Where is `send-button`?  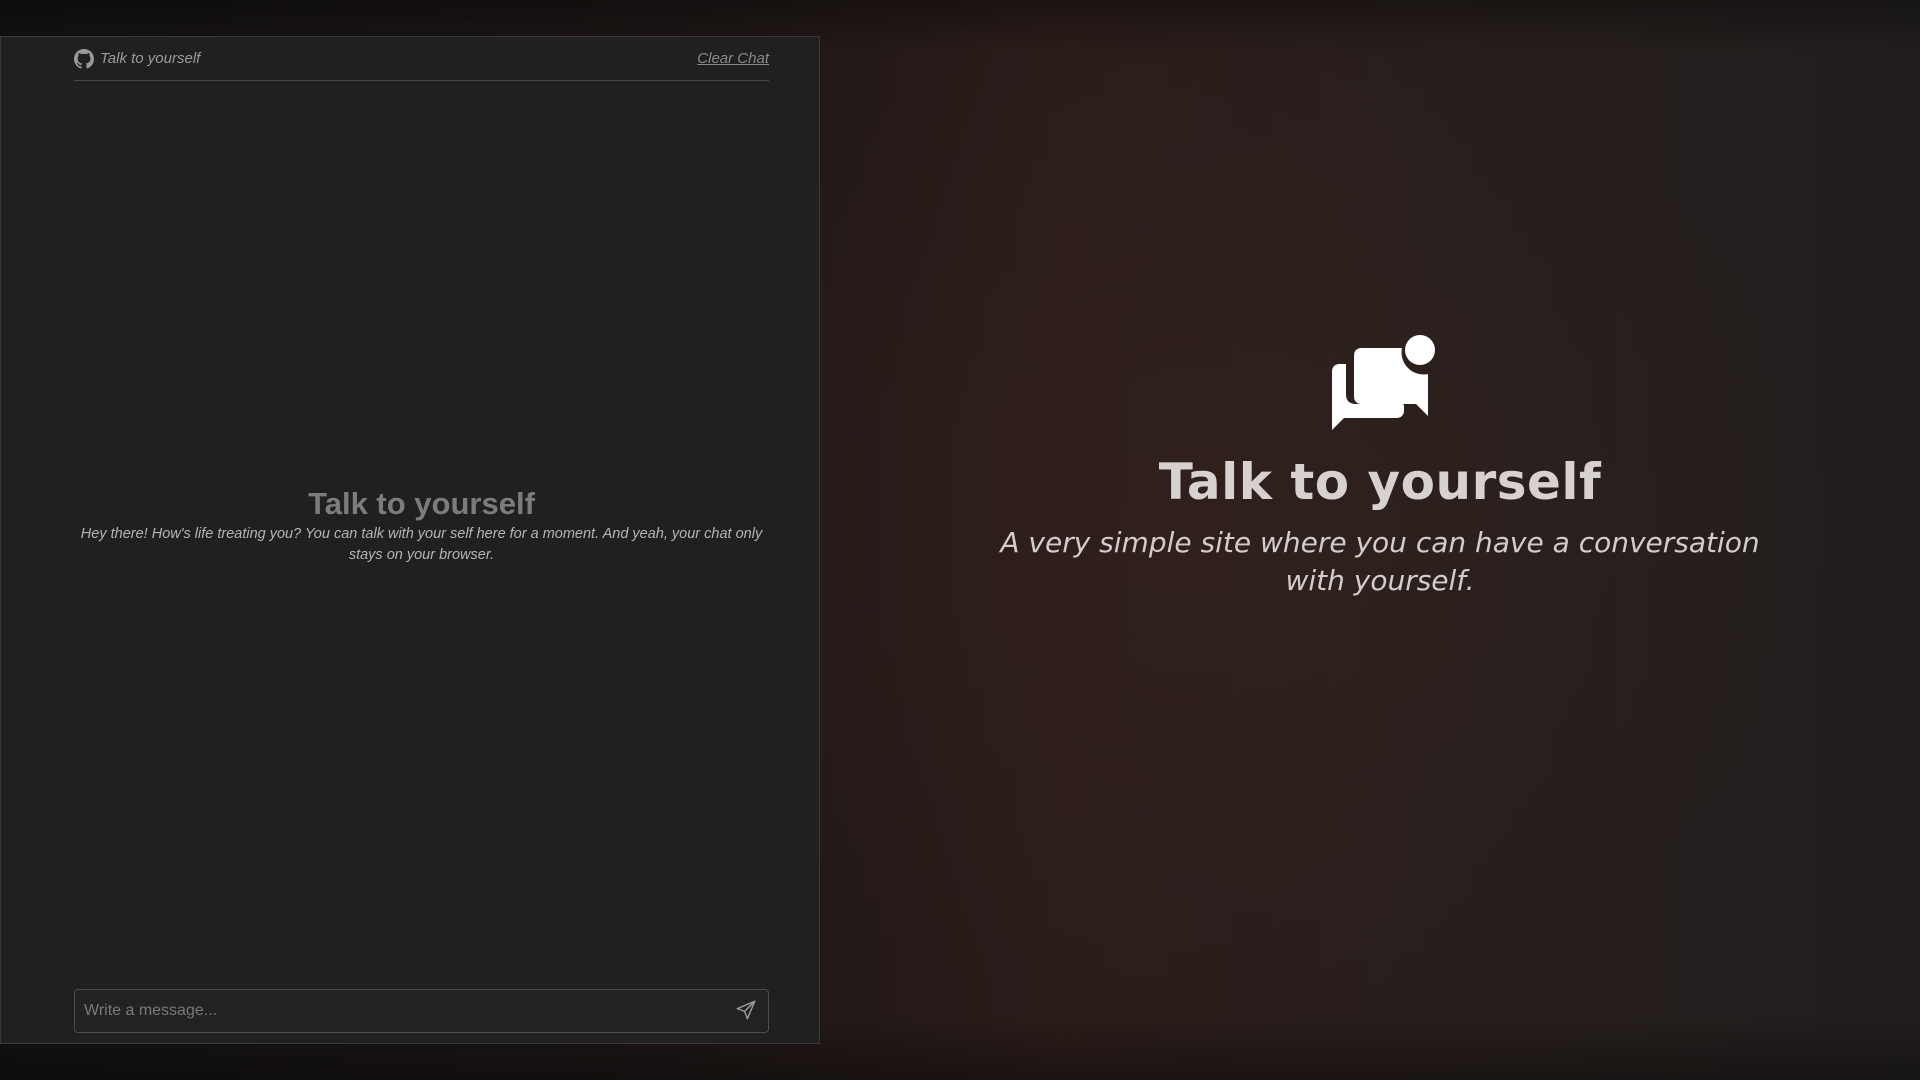 send-button is located at coordinates (746, 1011).